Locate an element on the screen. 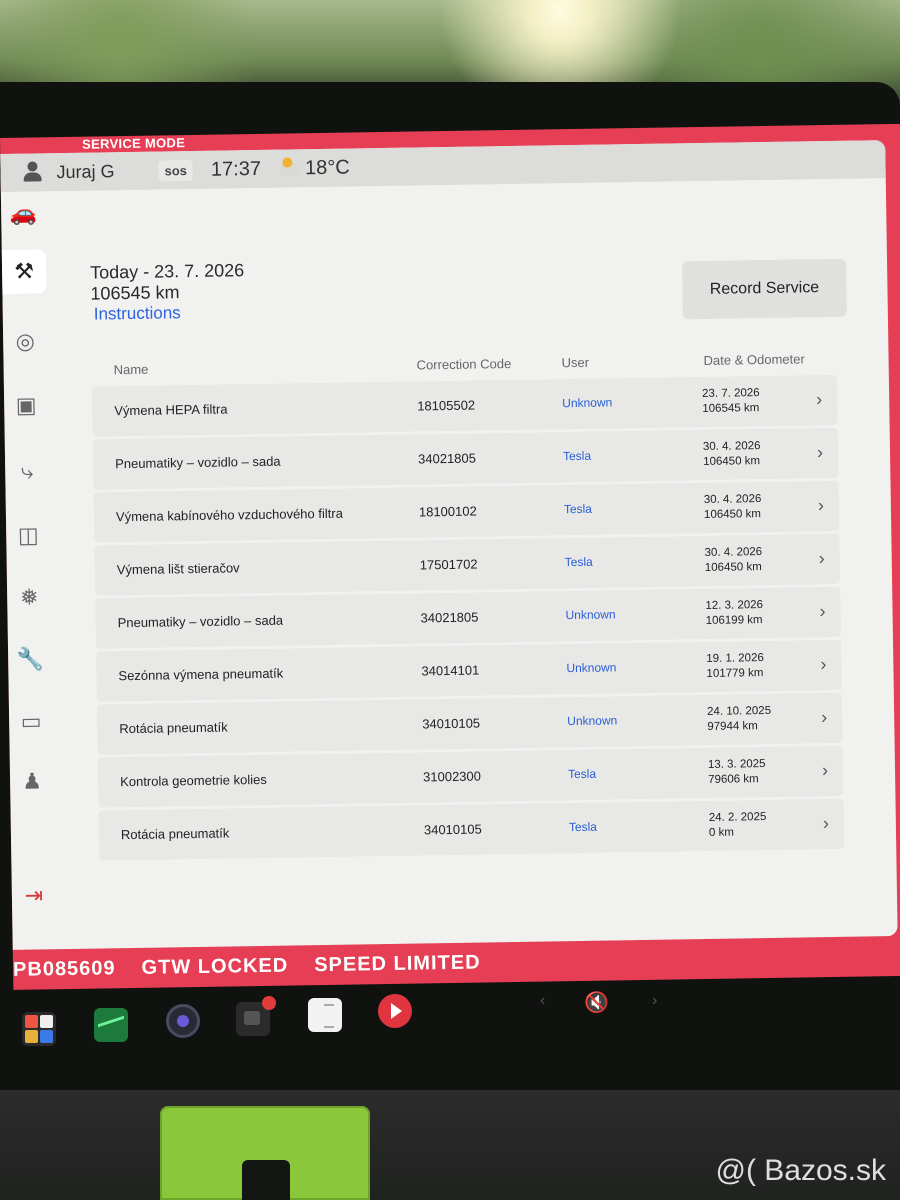 The height and width of the screenshot is (1200, 900). gtw-status: GTW LOCKED is located at coordinates (215, 966).